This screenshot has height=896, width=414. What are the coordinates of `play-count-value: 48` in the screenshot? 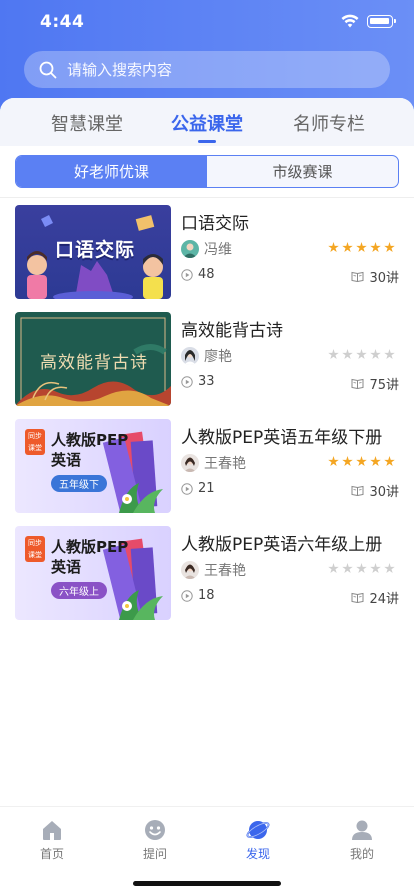 It's located at (206, 274).